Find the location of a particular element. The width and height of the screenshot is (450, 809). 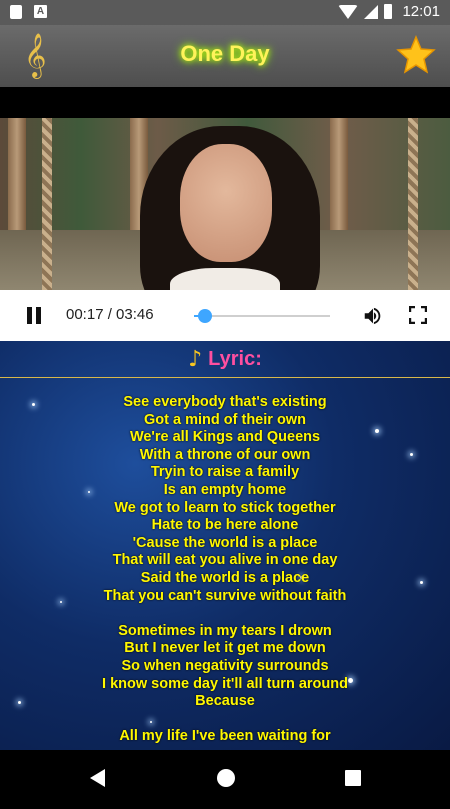

seek-thumb is located at coordinates (204, 316).